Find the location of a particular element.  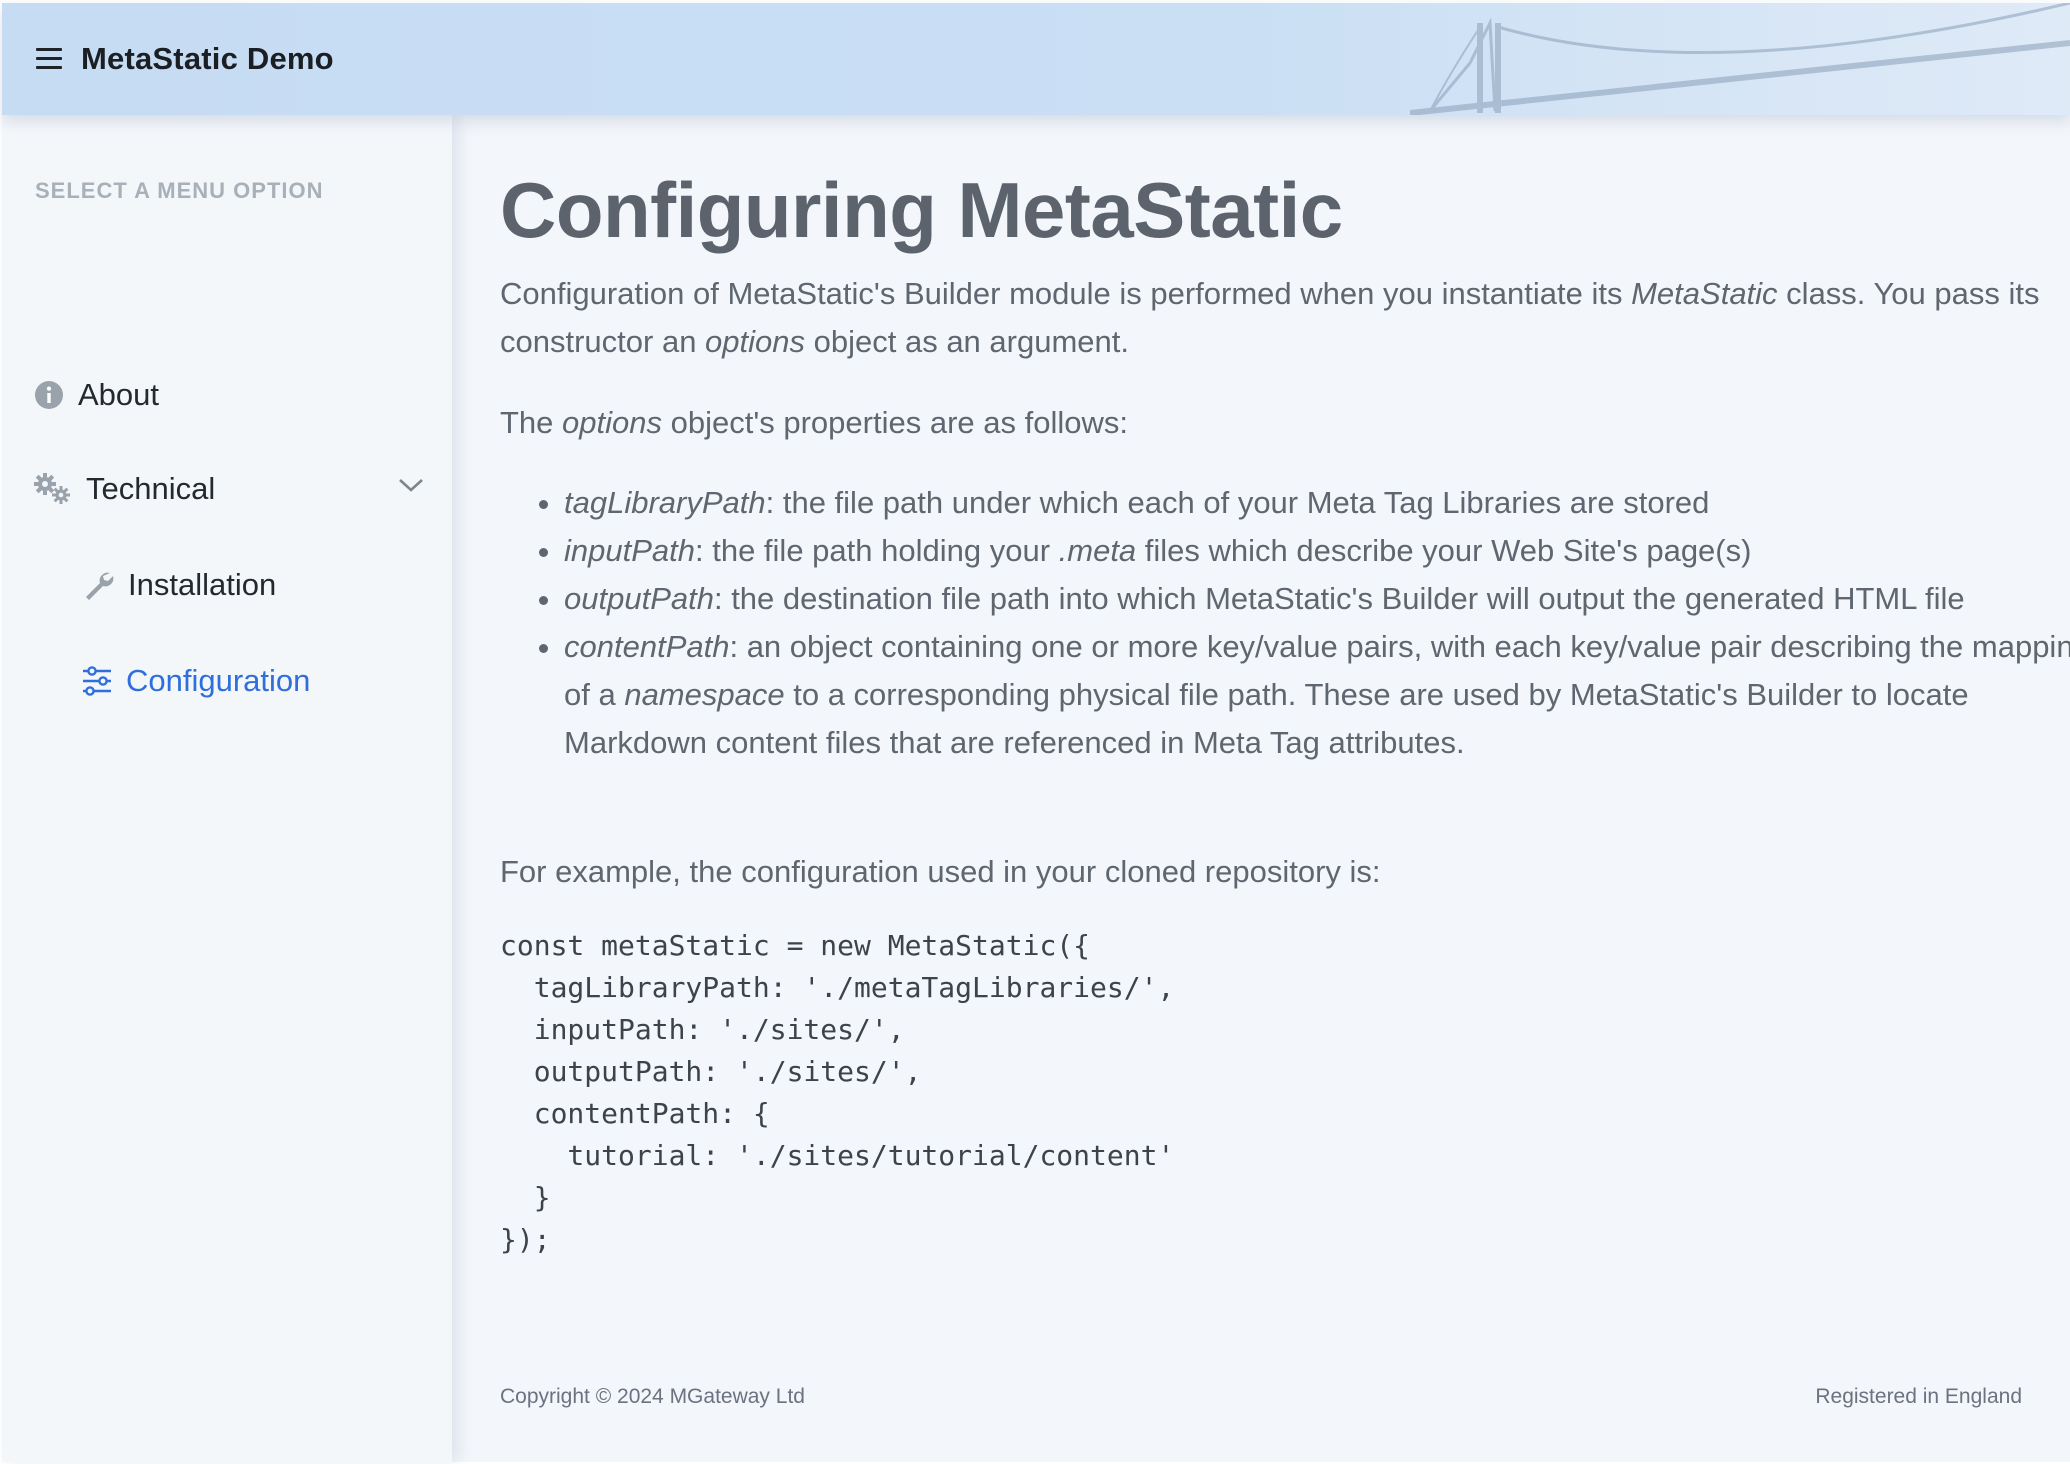

sidebar-item-about: About is located at coordinates (96, 395).